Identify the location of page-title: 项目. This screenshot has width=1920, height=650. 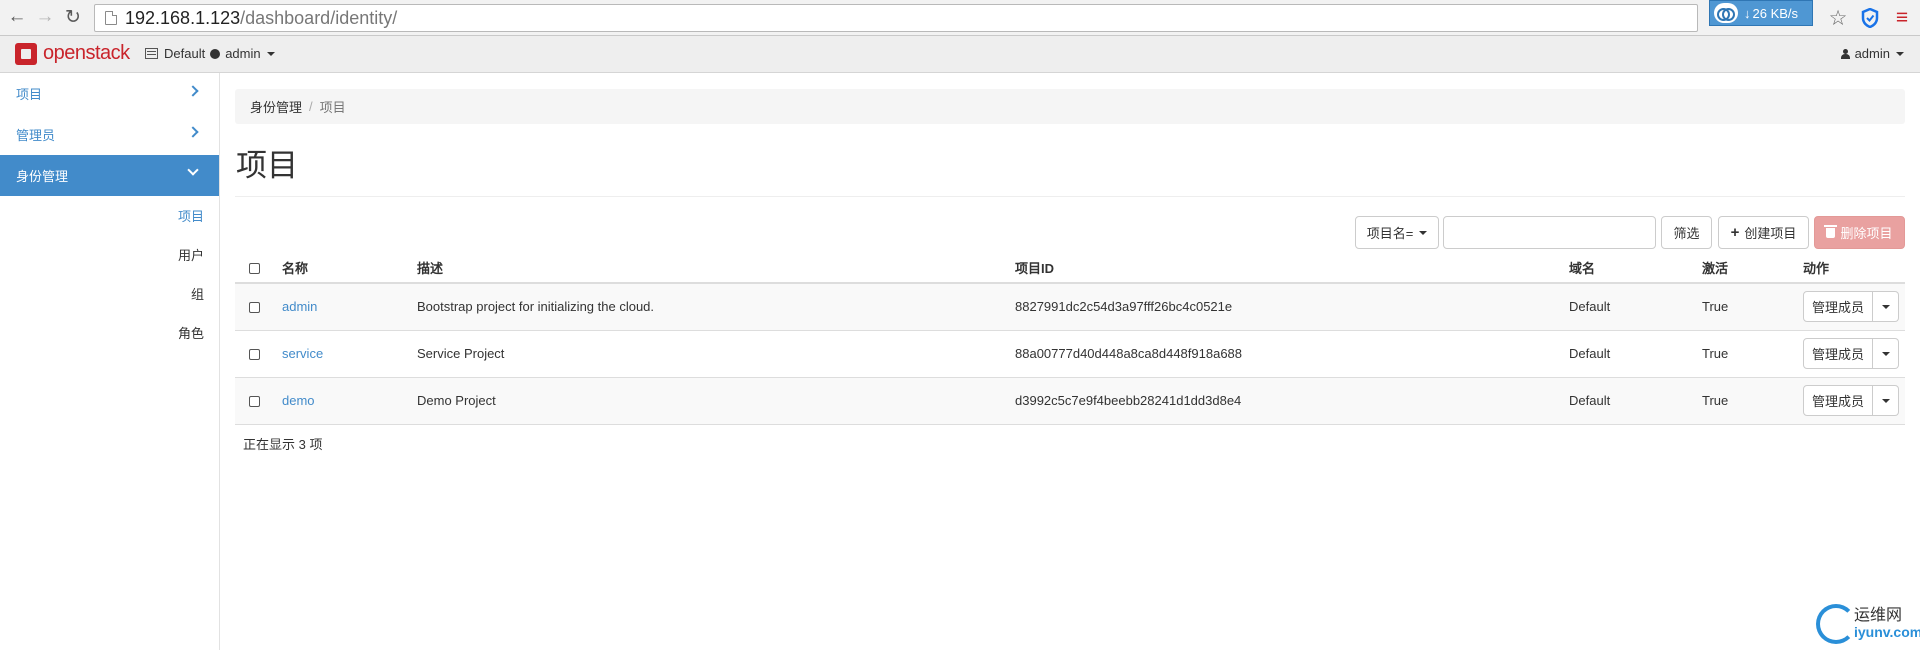
(267, 165).